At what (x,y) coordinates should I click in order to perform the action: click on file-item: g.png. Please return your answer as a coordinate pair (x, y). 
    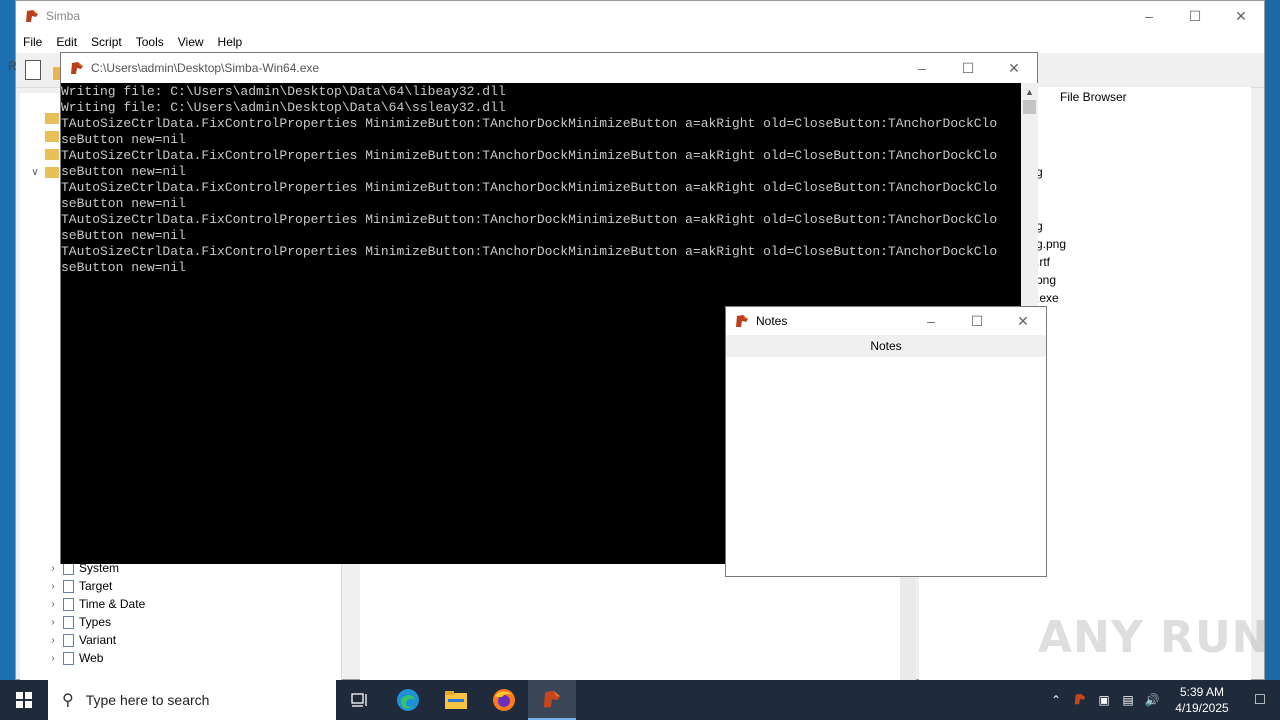
    Looking at the image, I should click on (1051, 244).